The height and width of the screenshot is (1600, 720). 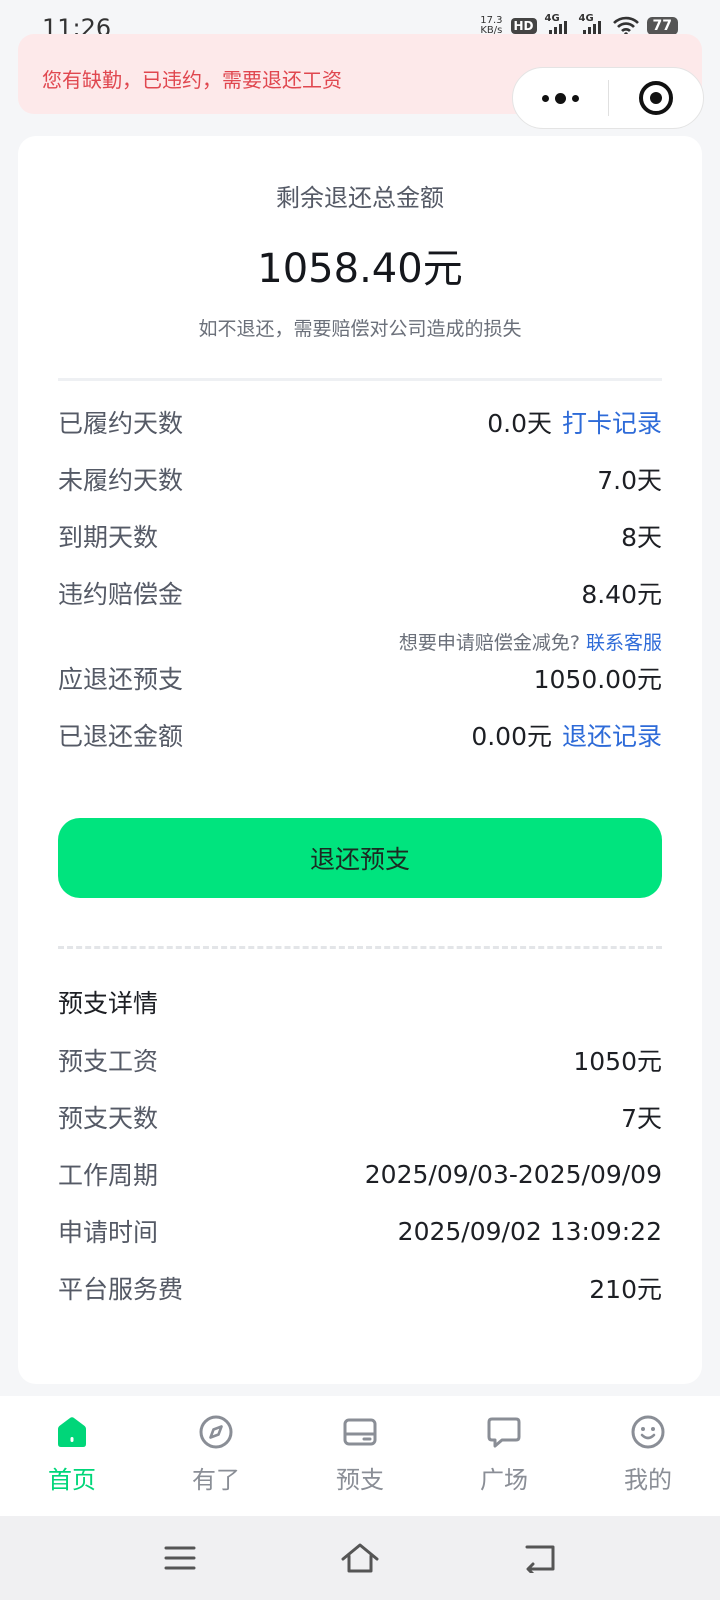 I want to click on home-outline-icon, so click(x=360, y=1558).